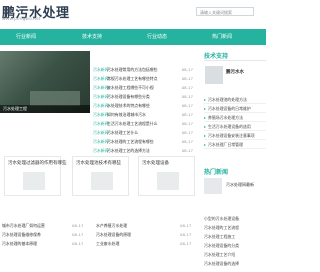 The image size is (320, 272). Describe the element at coordinates (216, 172) in the screenshot. I see `hot-section-title: 热门新闻` at that location.